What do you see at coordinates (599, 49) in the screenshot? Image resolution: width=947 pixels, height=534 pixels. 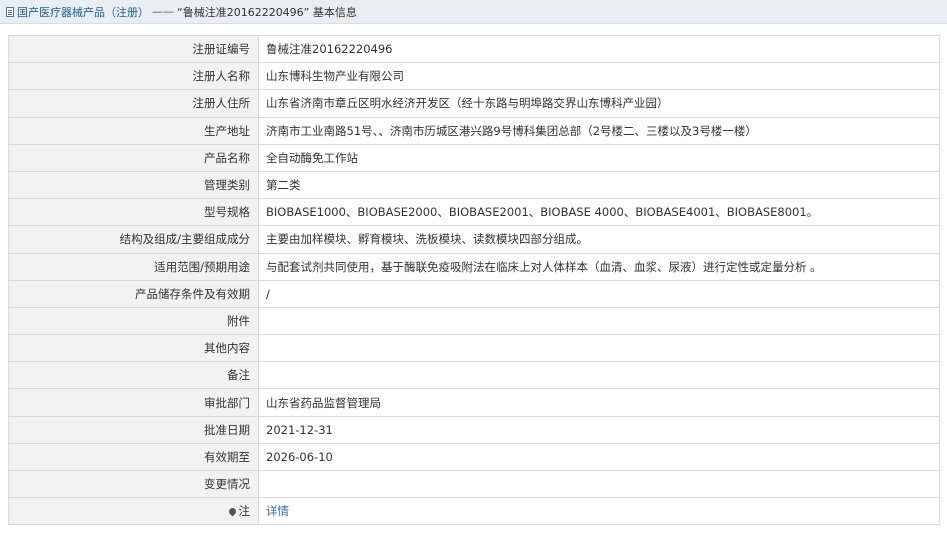 I see `row-value: 鲁械注准20162220496` at bounding box center [599, 49].